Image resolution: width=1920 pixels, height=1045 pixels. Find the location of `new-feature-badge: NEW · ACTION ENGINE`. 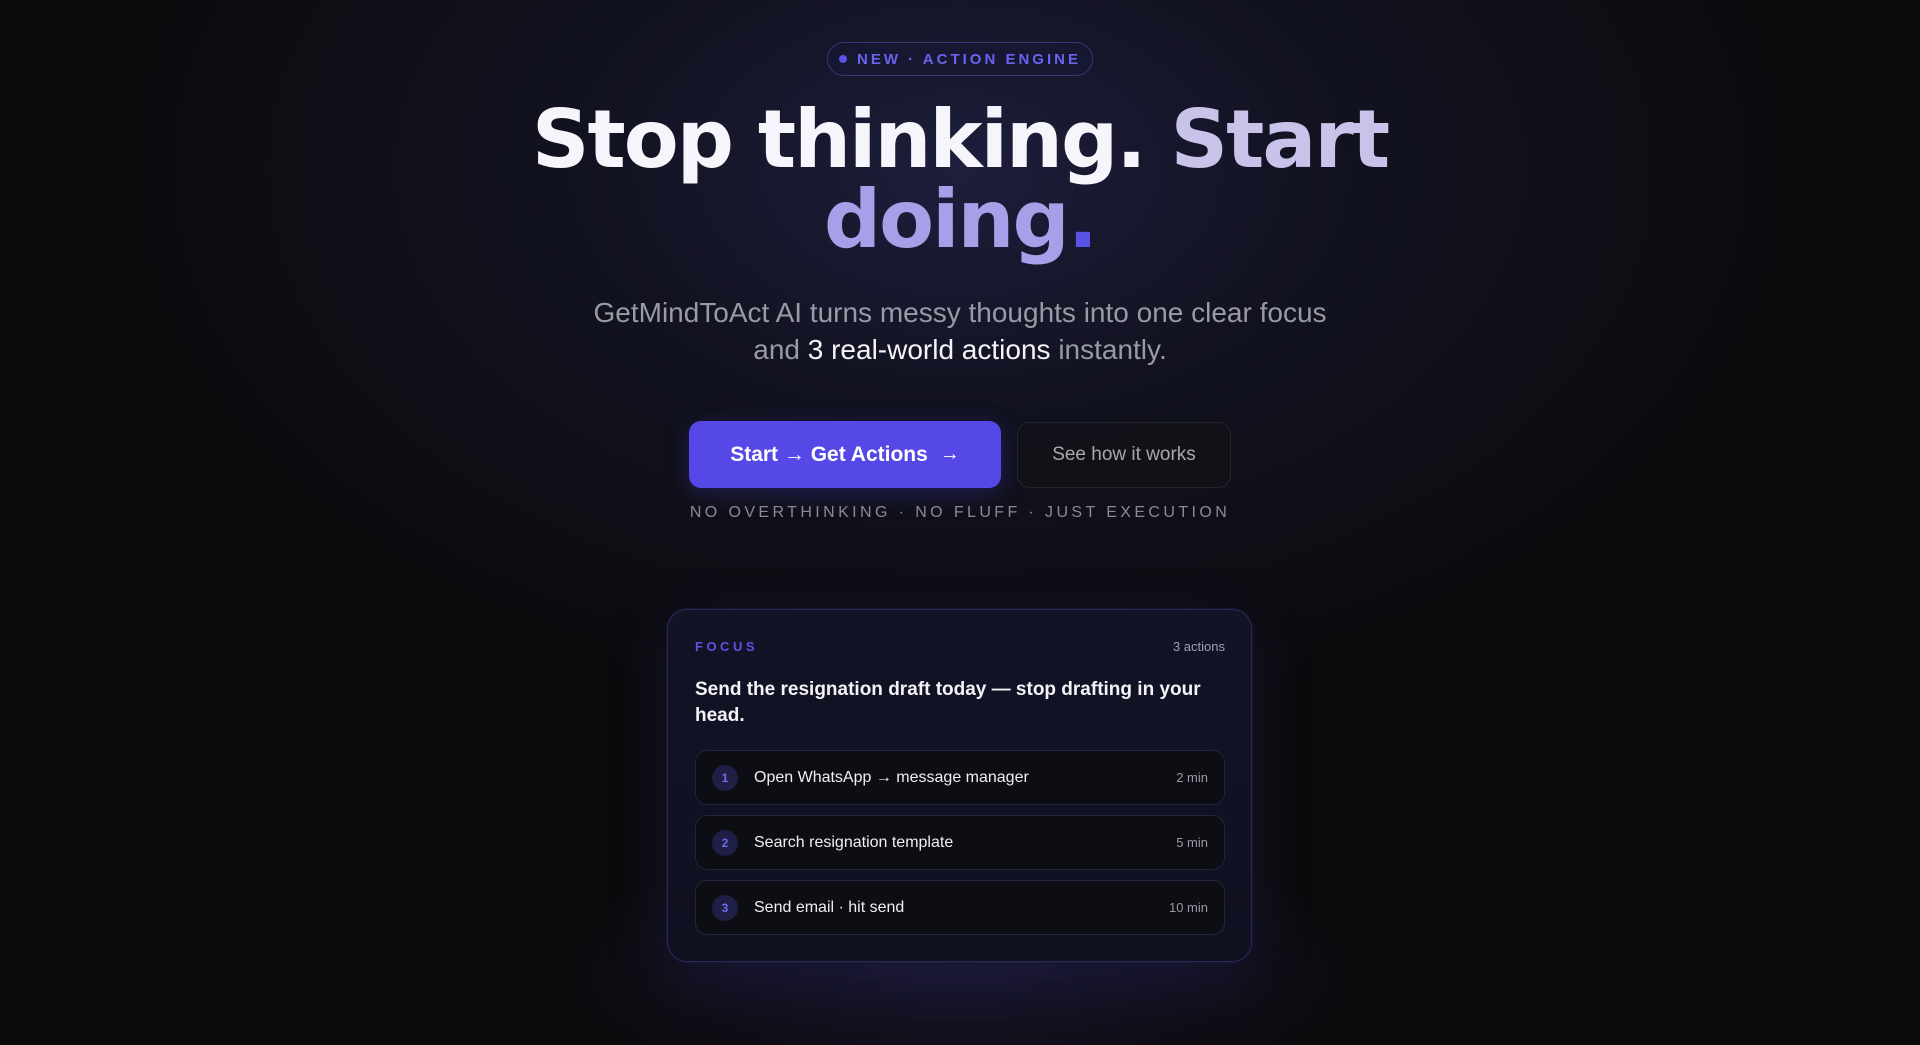

new-feature-badge: NEW · ACTION ENGINE is located at coordinates (960, 59).